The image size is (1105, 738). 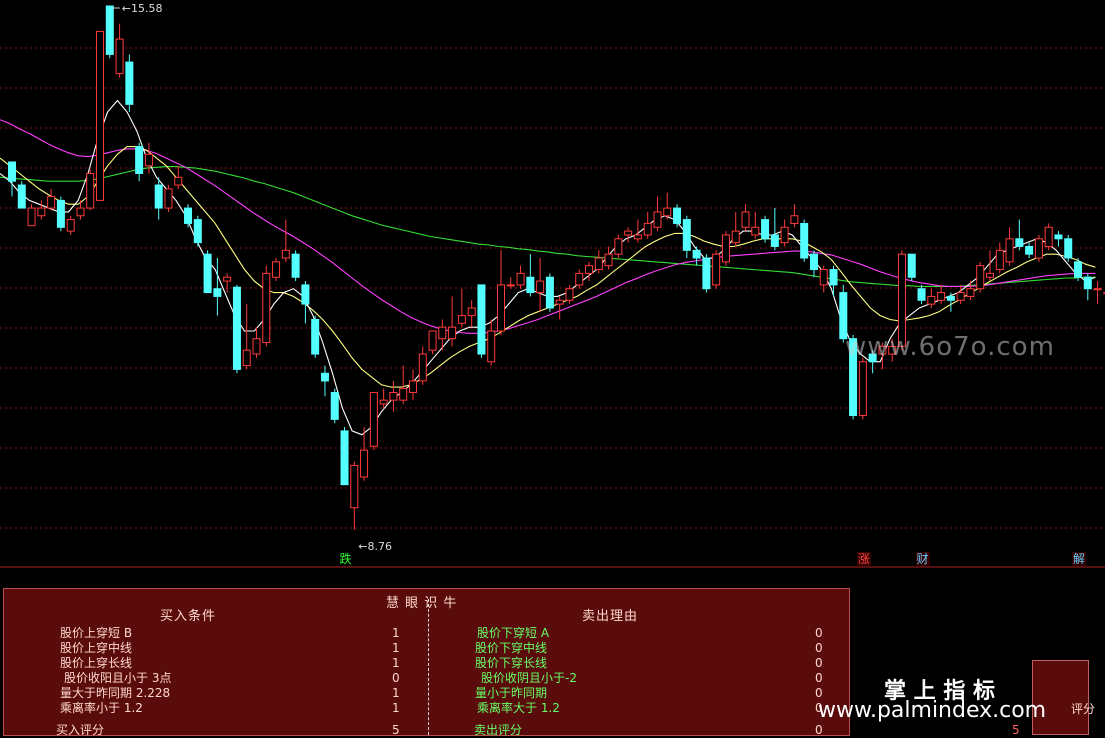 I want to click on watermark-url: www.palmindex.com, so click(x=932, y=710).